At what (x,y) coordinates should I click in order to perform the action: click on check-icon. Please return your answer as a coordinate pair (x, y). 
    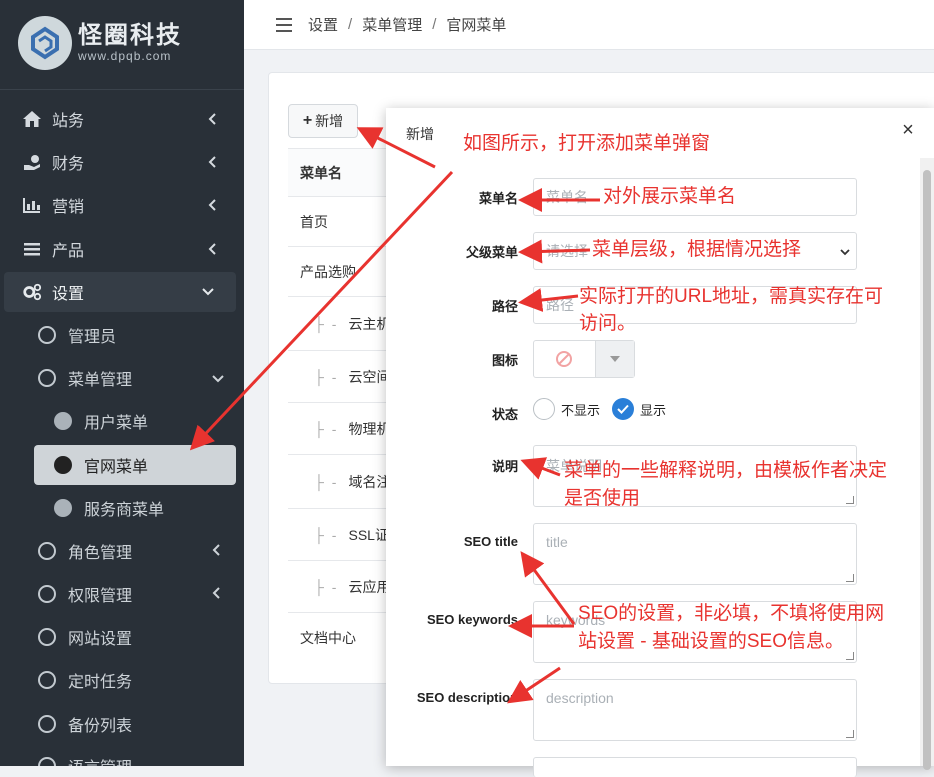
    Looking at the image, I should click on (623, 409).